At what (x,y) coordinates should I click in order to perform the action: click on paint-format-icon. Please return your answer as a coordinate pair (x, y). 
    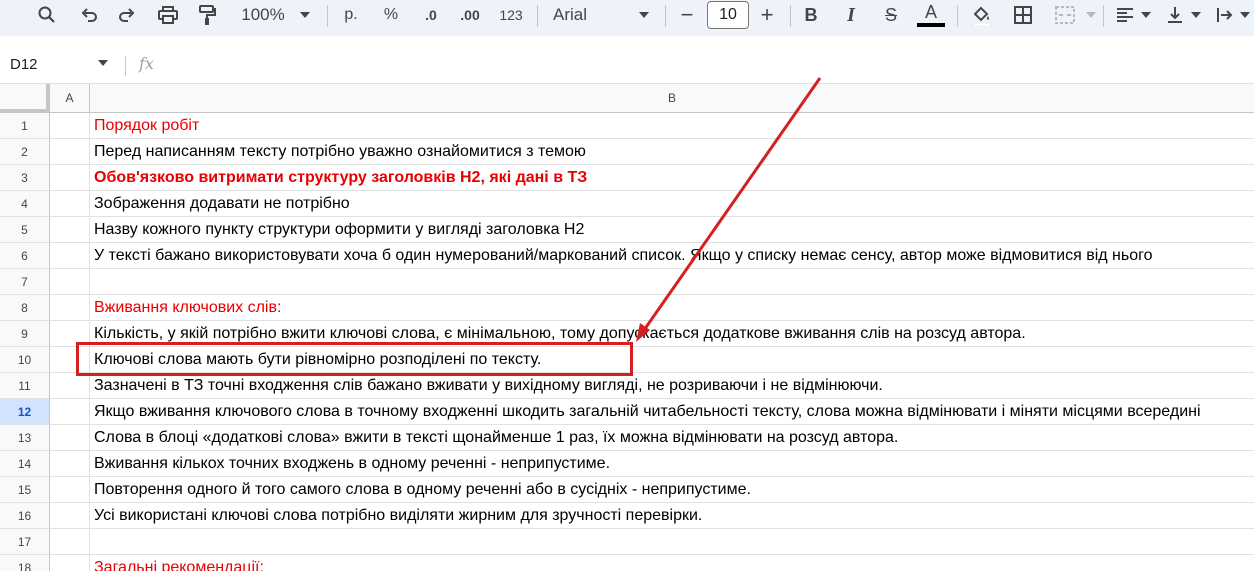
    Looking at the image, I should click on (207, 15).